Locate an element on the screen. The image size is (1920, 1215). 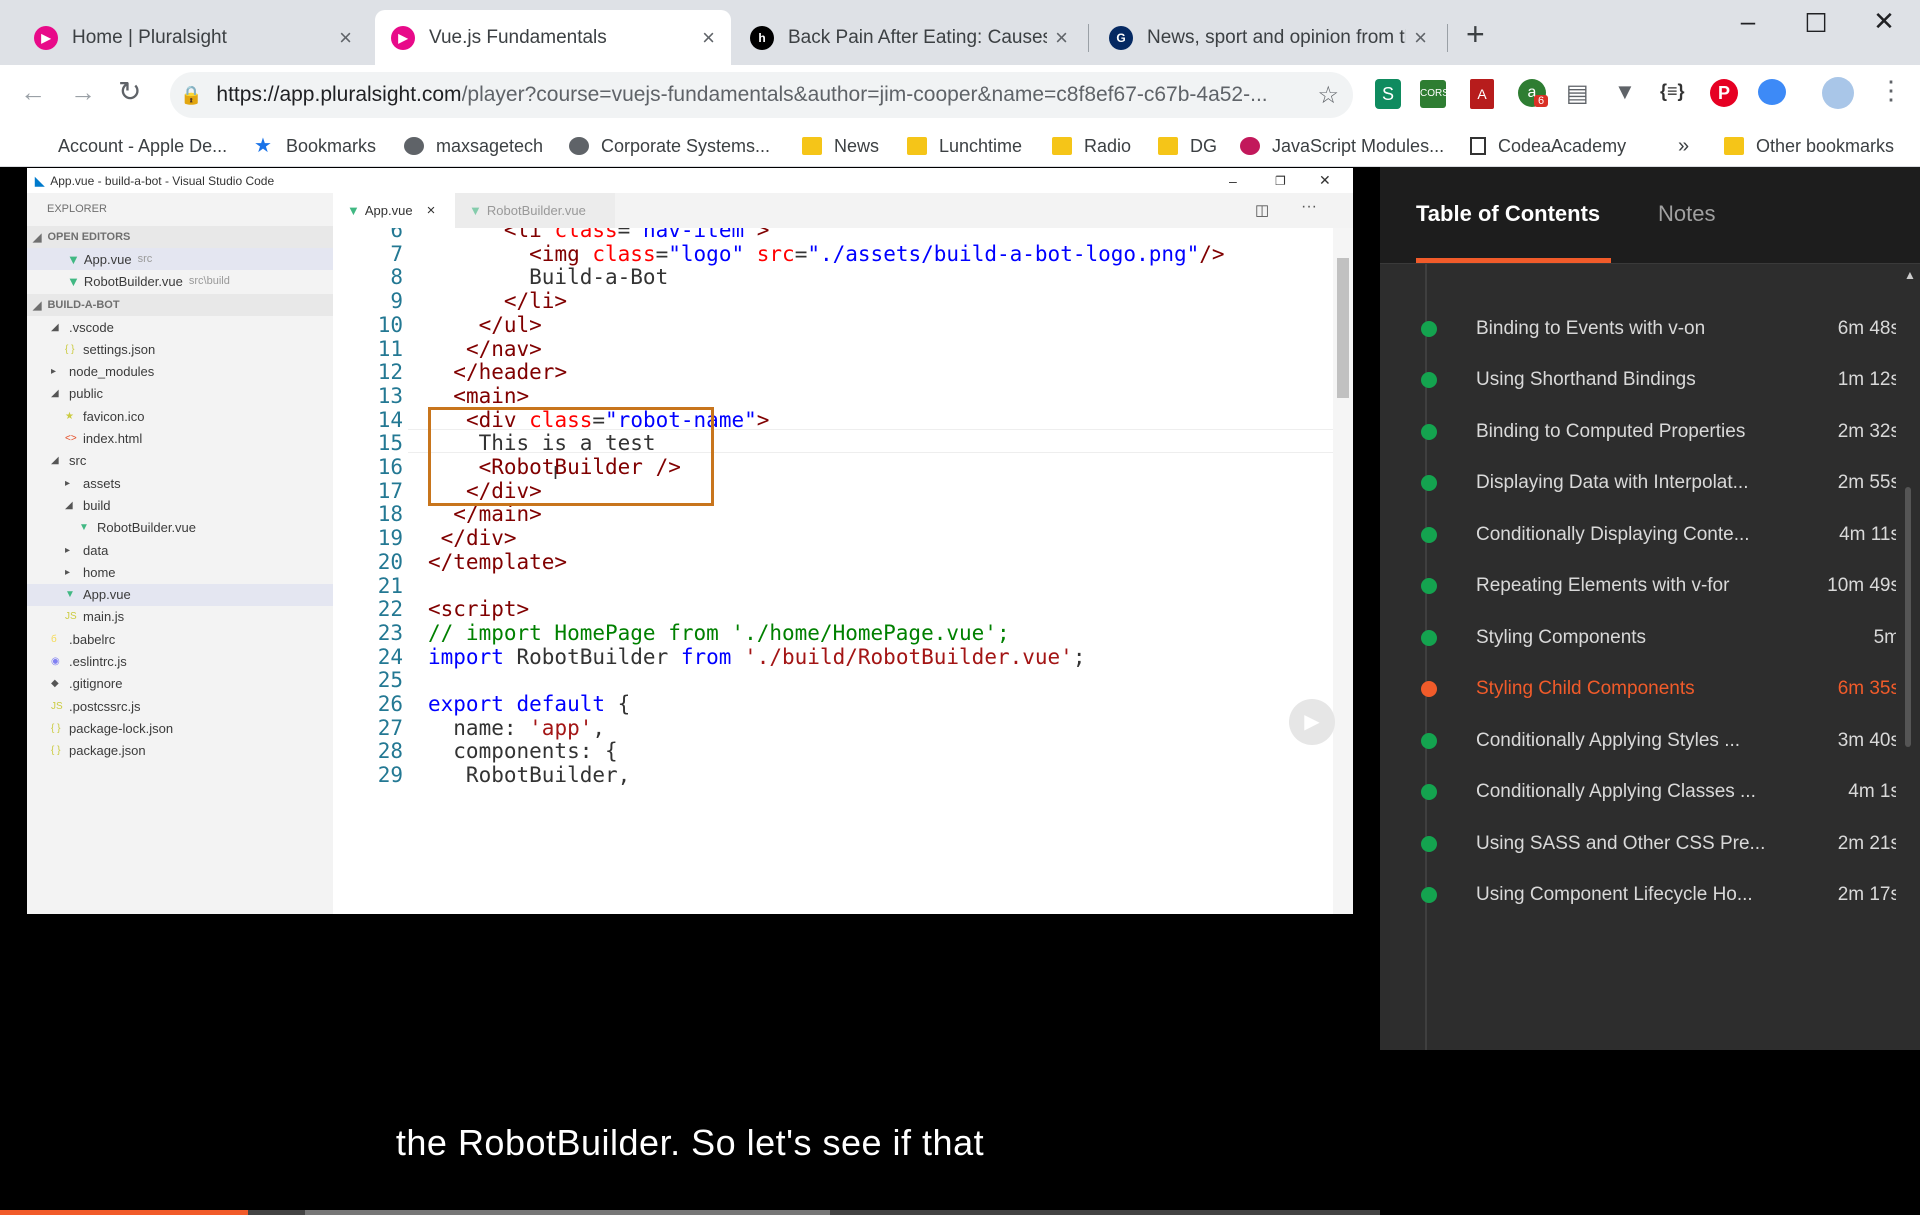
menu-icon: ⋮ is located at coordinates (1891, 90).